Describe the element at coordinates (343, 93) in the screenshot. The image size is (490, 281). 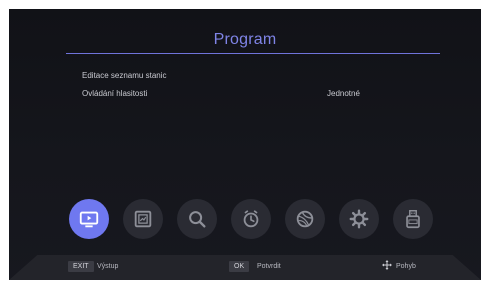
I see `menu-item-value: Jednotné` at that location.